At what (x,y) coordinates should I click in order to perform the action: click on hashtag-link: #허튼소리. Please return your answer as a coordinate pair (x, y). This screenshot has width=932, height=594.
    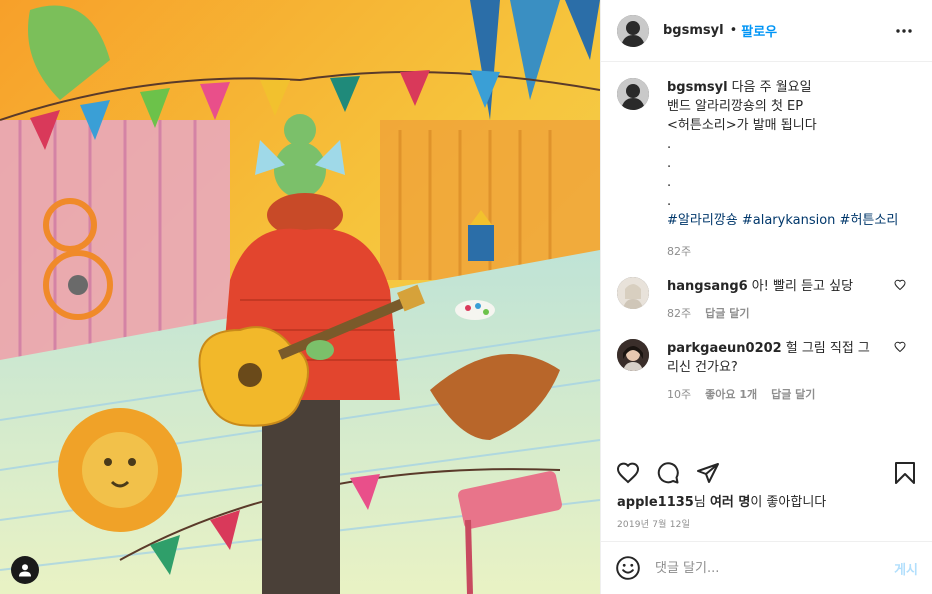
    Looking at the image, I should click on (869, 220).